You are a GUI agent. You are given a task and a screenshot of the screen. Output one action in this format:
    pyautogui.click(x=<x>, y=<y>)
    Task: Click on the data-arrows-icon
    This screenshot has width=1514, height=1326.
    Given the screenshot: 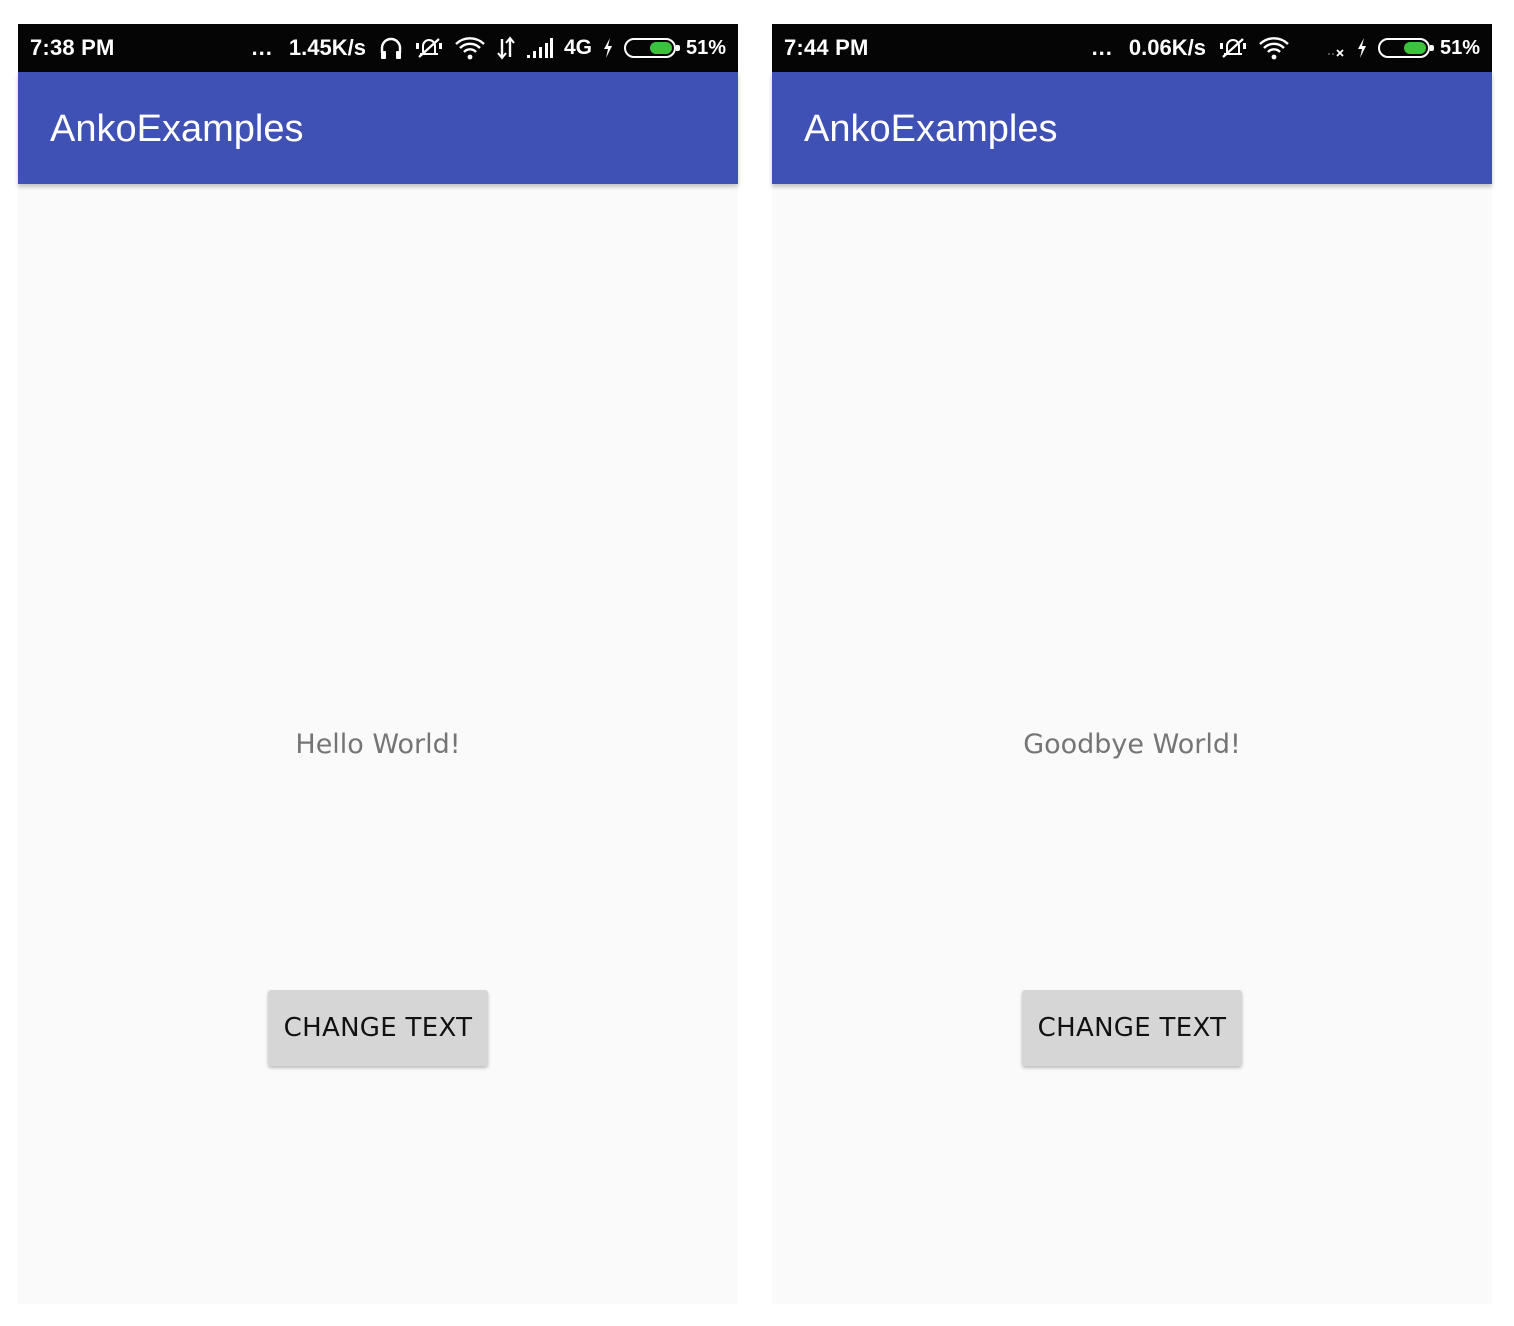 What is the action you would take?
    pyautogui.click(x=506, y=48)
    